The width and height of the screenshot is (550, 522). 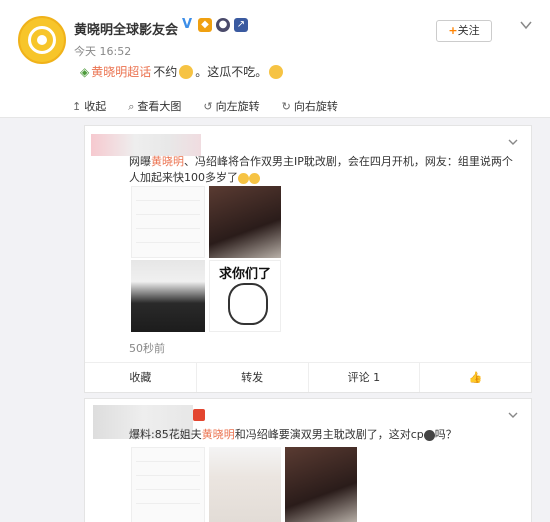 I want to click on text-pre: 网曝, so click(x=140, y=161).